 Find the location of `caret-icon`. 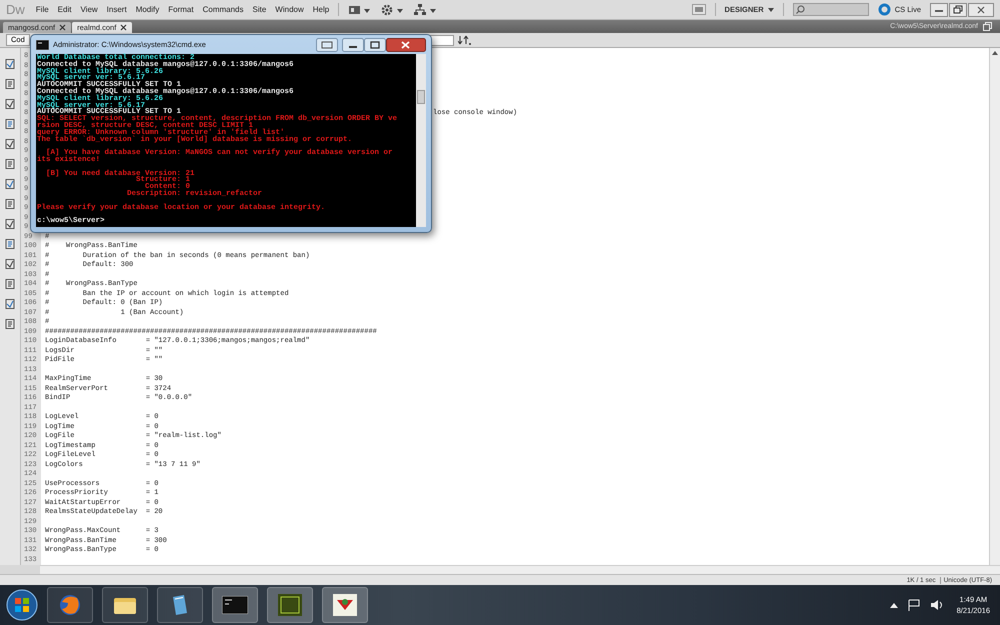

caret-icon is located at coordinates (771, 10).